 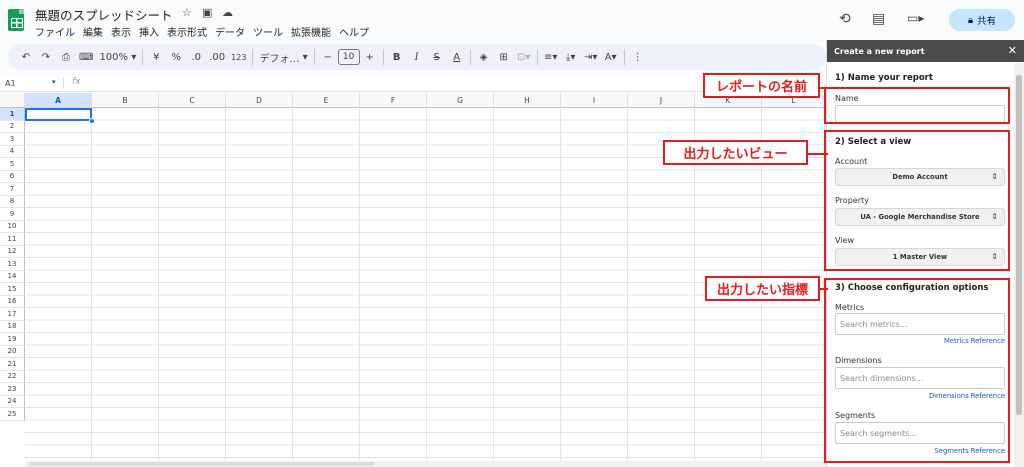 What do you see at coordinates (259, 100) in the screenshot?
I see `column-header: D` at bounding box center [259, 100].